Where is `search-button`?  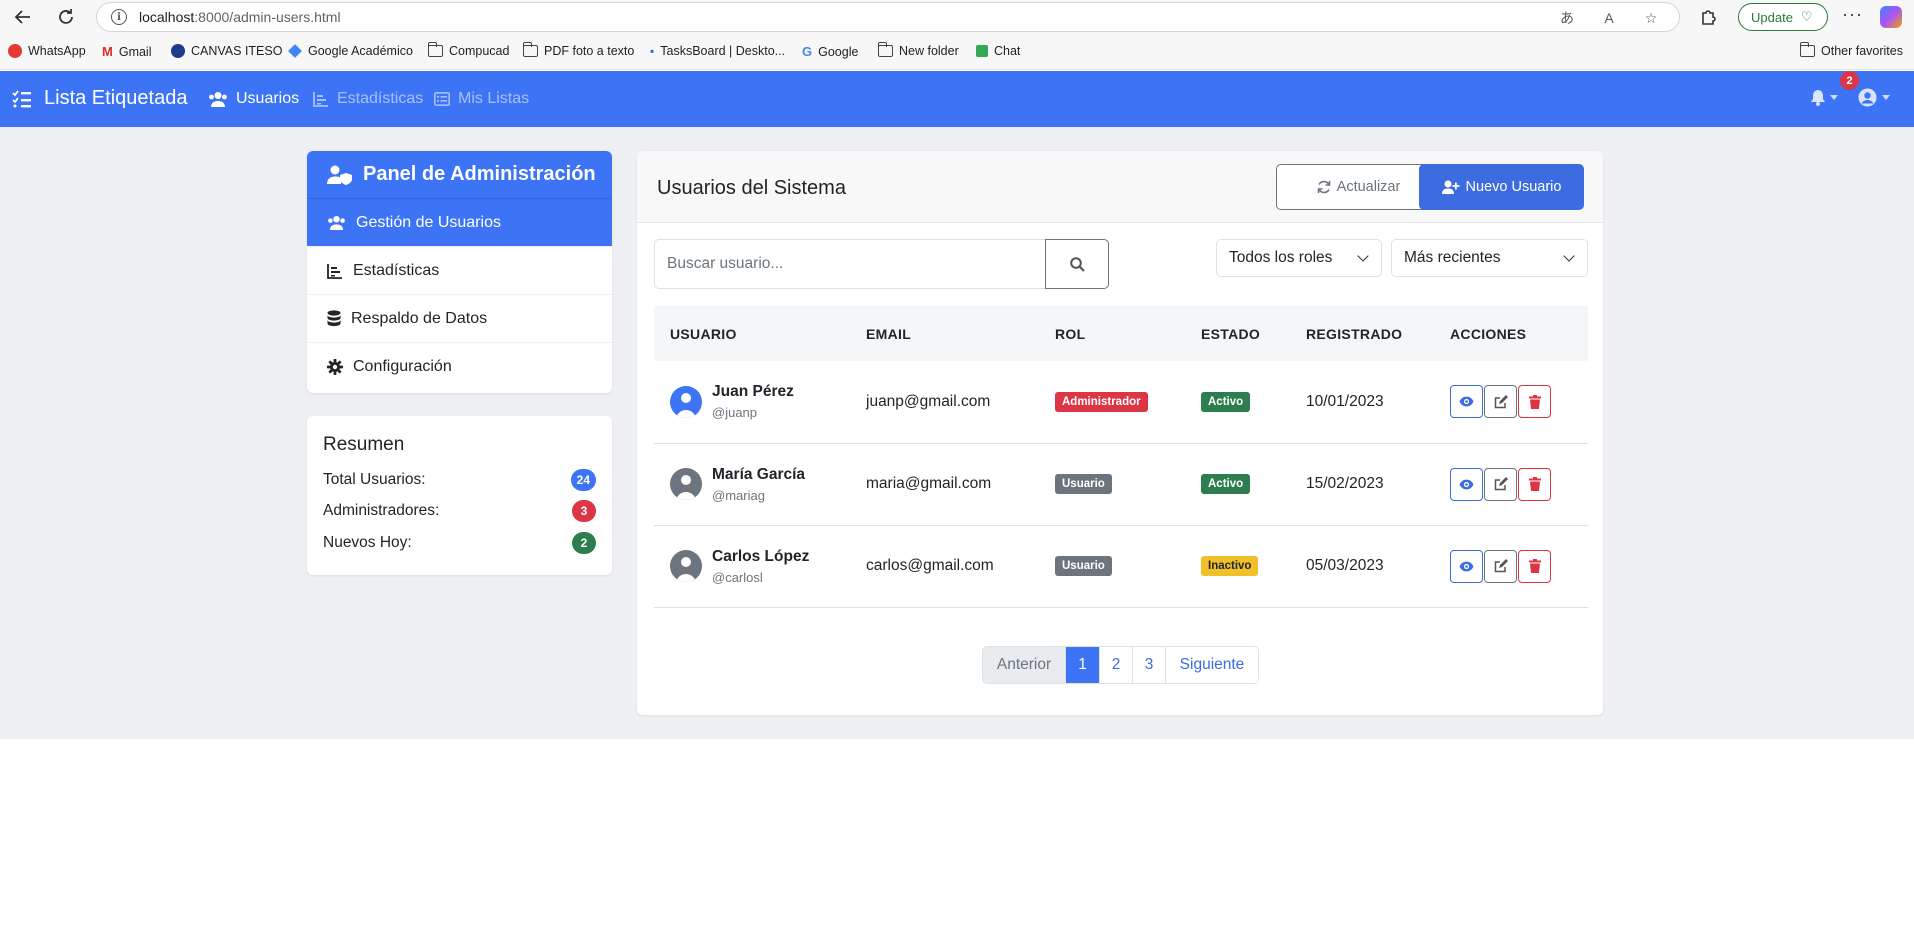 search-button is located at coordinates (1077, 264).